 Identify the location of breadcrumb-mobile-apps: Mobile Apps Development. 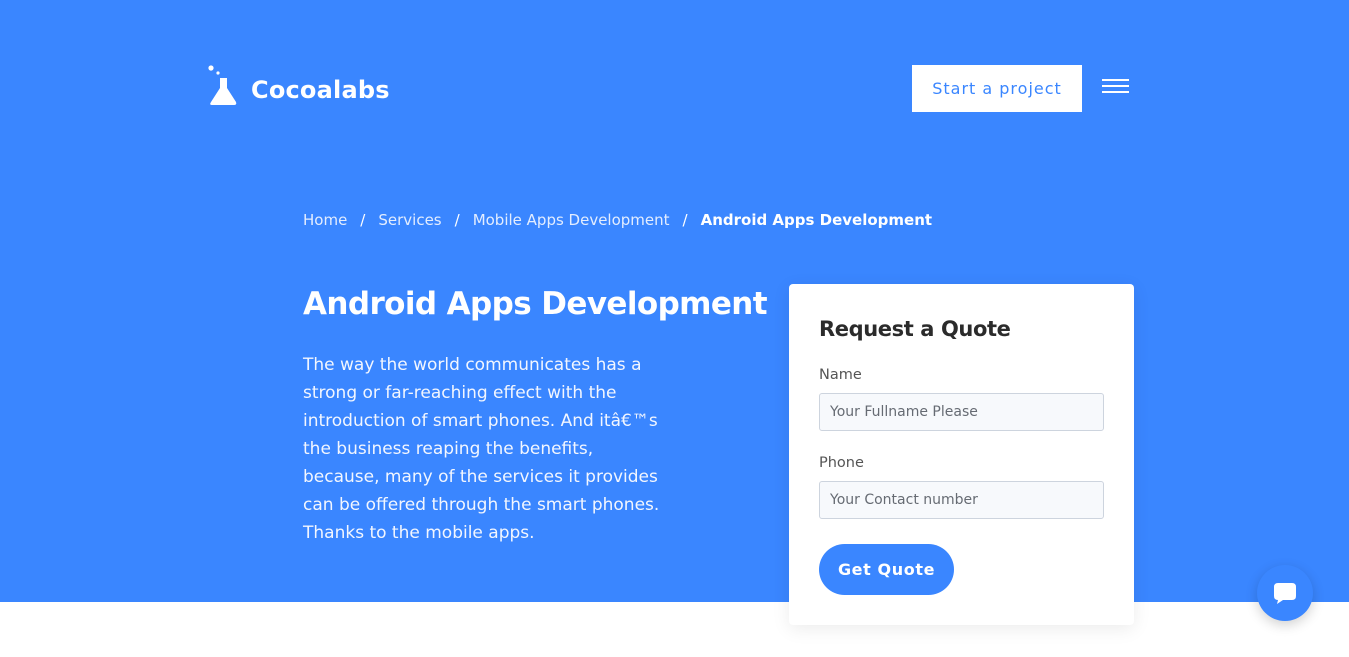
(571, 220).